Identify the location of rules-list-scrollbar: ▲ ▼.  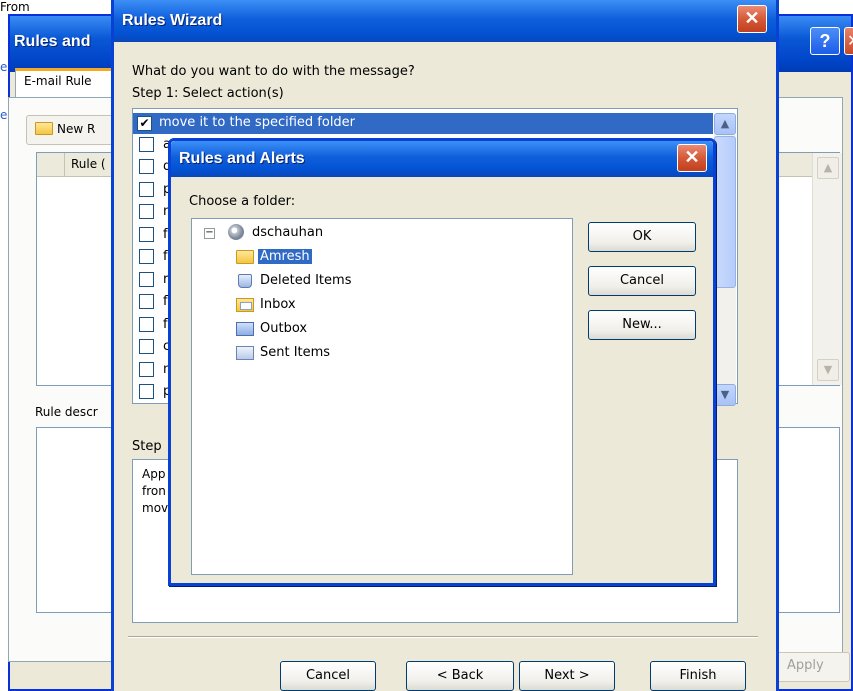
(827, 269).